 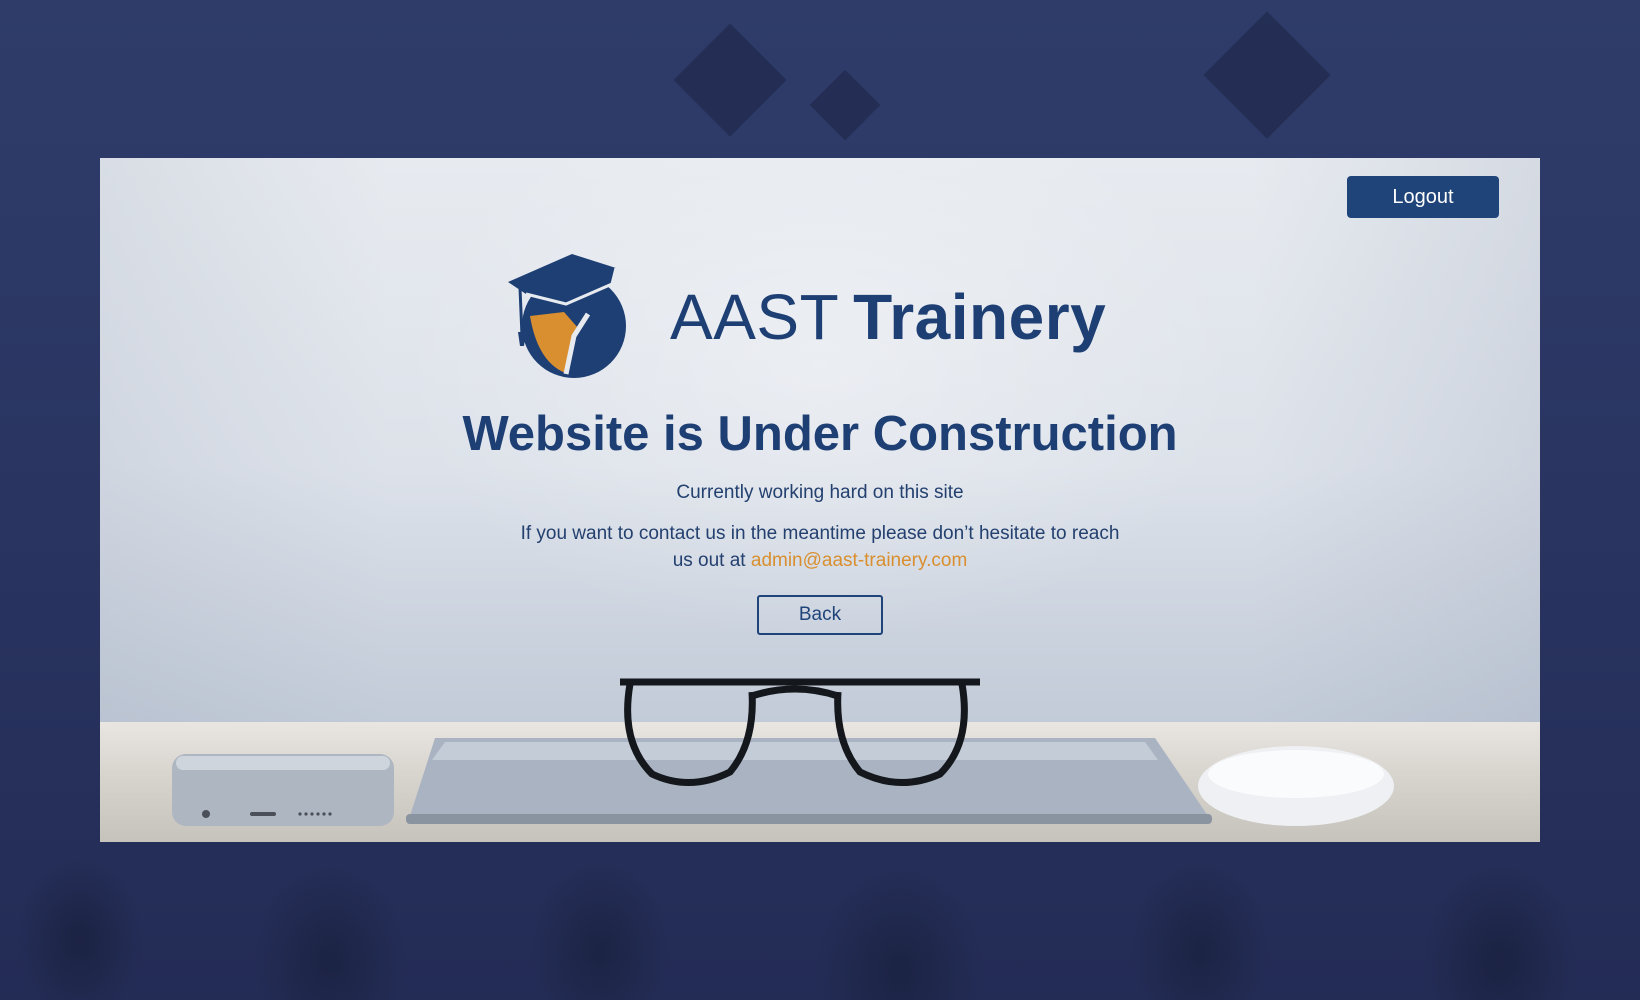 I want to click on graduation-cap-logo-icon, so click(x=567, y=316).